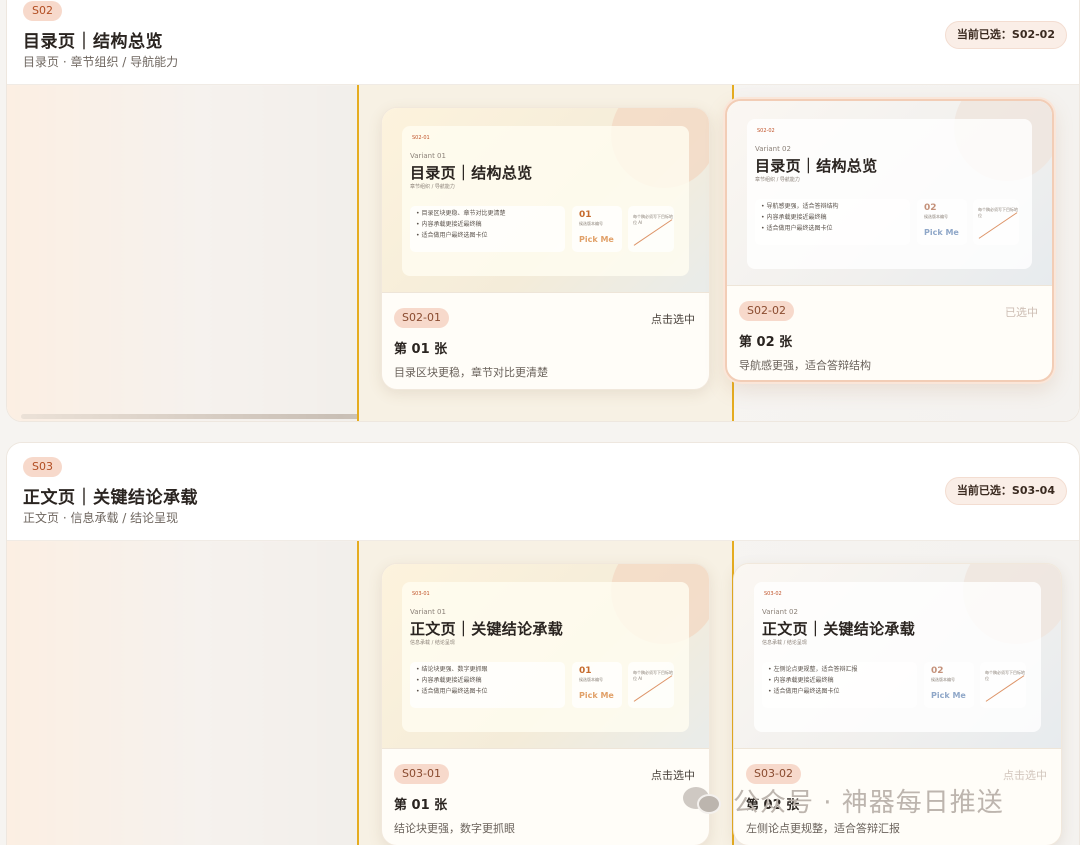 The width and height of the screenshot is (1080, 845). I want to click on slide-bullet: • 结论块更强、数字更抓眼, so click(452, 669).